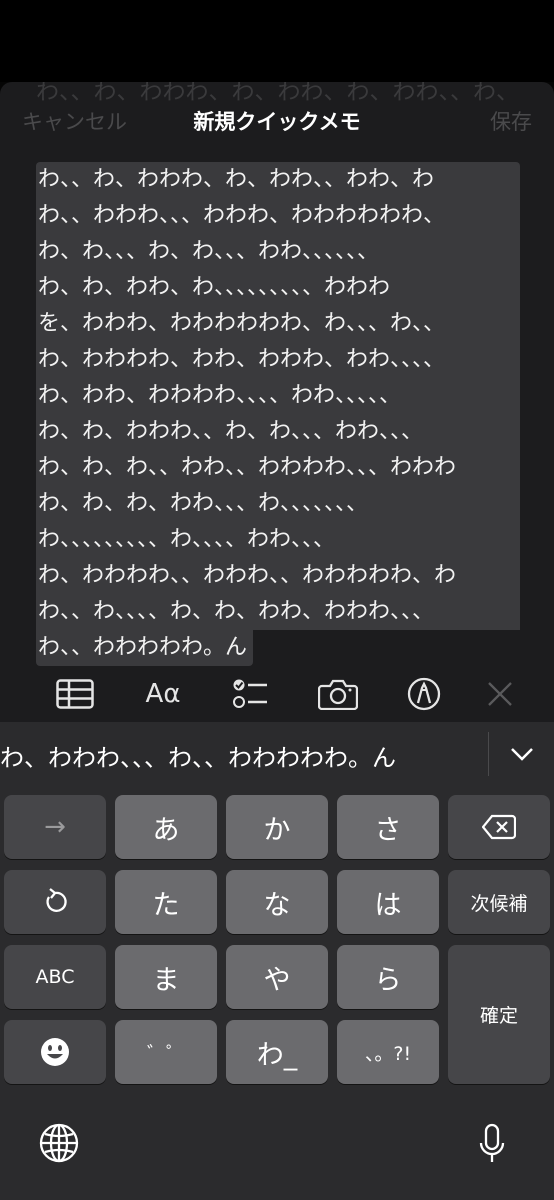 The height and width of the screenshot is (1200, 554). What do you see at coordinates (278, 540) in the screenshot?
I see `note-line: わ、、、、、、、、、わ、、、、わわ、、、` at bounding box center [278, 540].